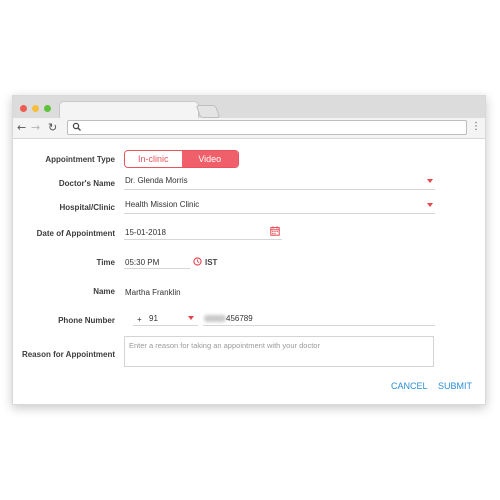 Image resolution: width=500 pixels, height=500 pixels. What do you see at coordinates (139, 319) in the screenshot?
I see `country-plus-sign: +` at bounding box center [139, 319].